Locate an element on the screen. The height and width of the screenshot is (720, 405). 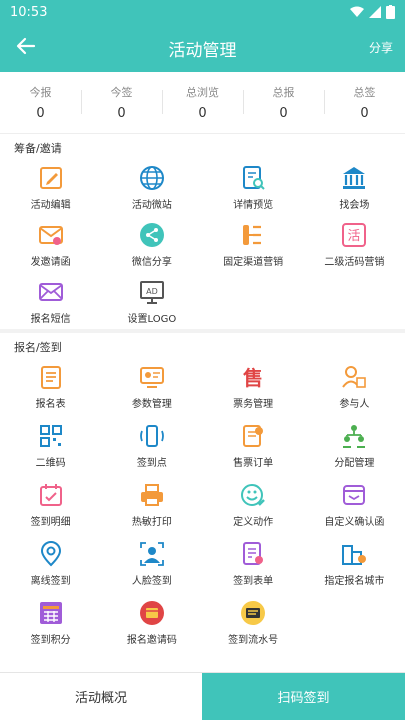
menu-item-thermal-print: 热敏打印 is located at coordinates (151, 504).